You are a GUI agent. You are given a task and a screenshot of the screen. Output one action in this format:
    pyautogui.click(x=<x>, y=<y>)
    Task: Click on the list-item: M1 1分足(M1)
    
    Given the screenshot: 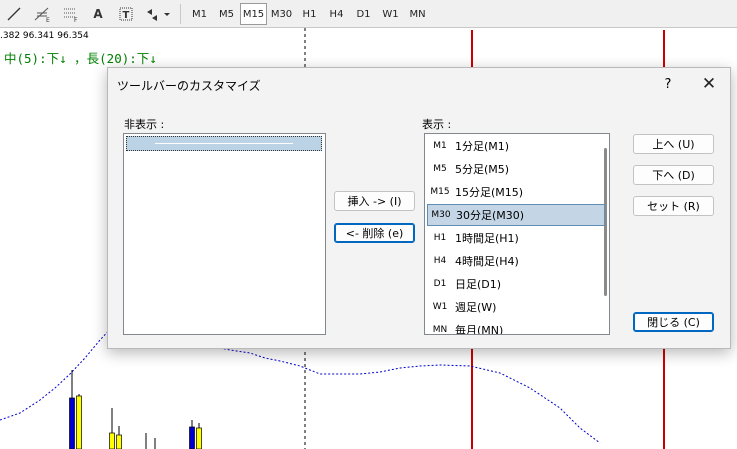 What is the action you would take?
    pyautogui.click(x=516, y=146)
    